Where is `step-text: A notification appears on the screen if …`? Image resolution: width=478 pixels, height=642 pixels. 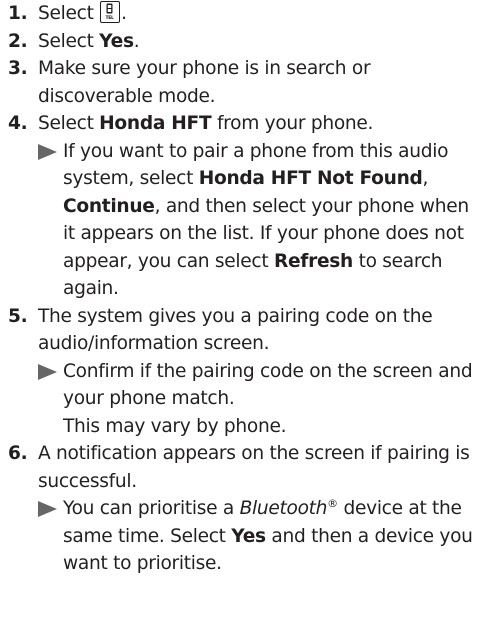 step-text: A notification appears on the screen if … is located at coordinates (254, 467).